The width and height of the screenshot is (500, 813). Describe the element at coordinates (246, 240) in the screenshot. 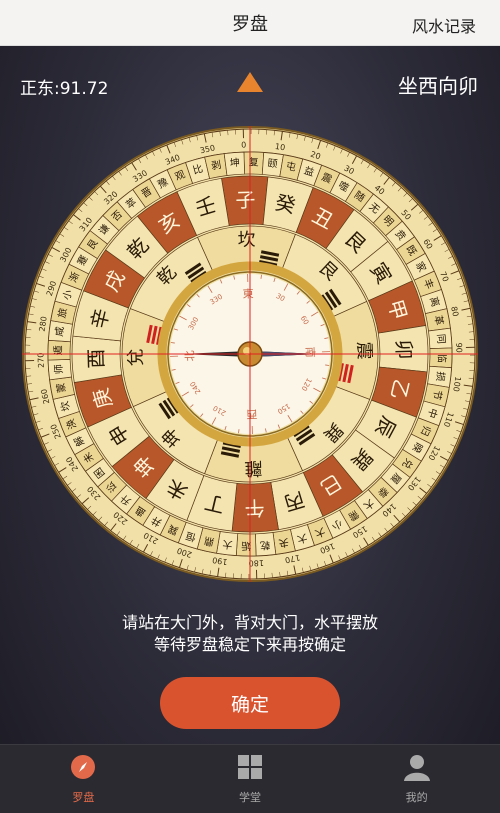

I see `trigram-label: 坎` at that location.